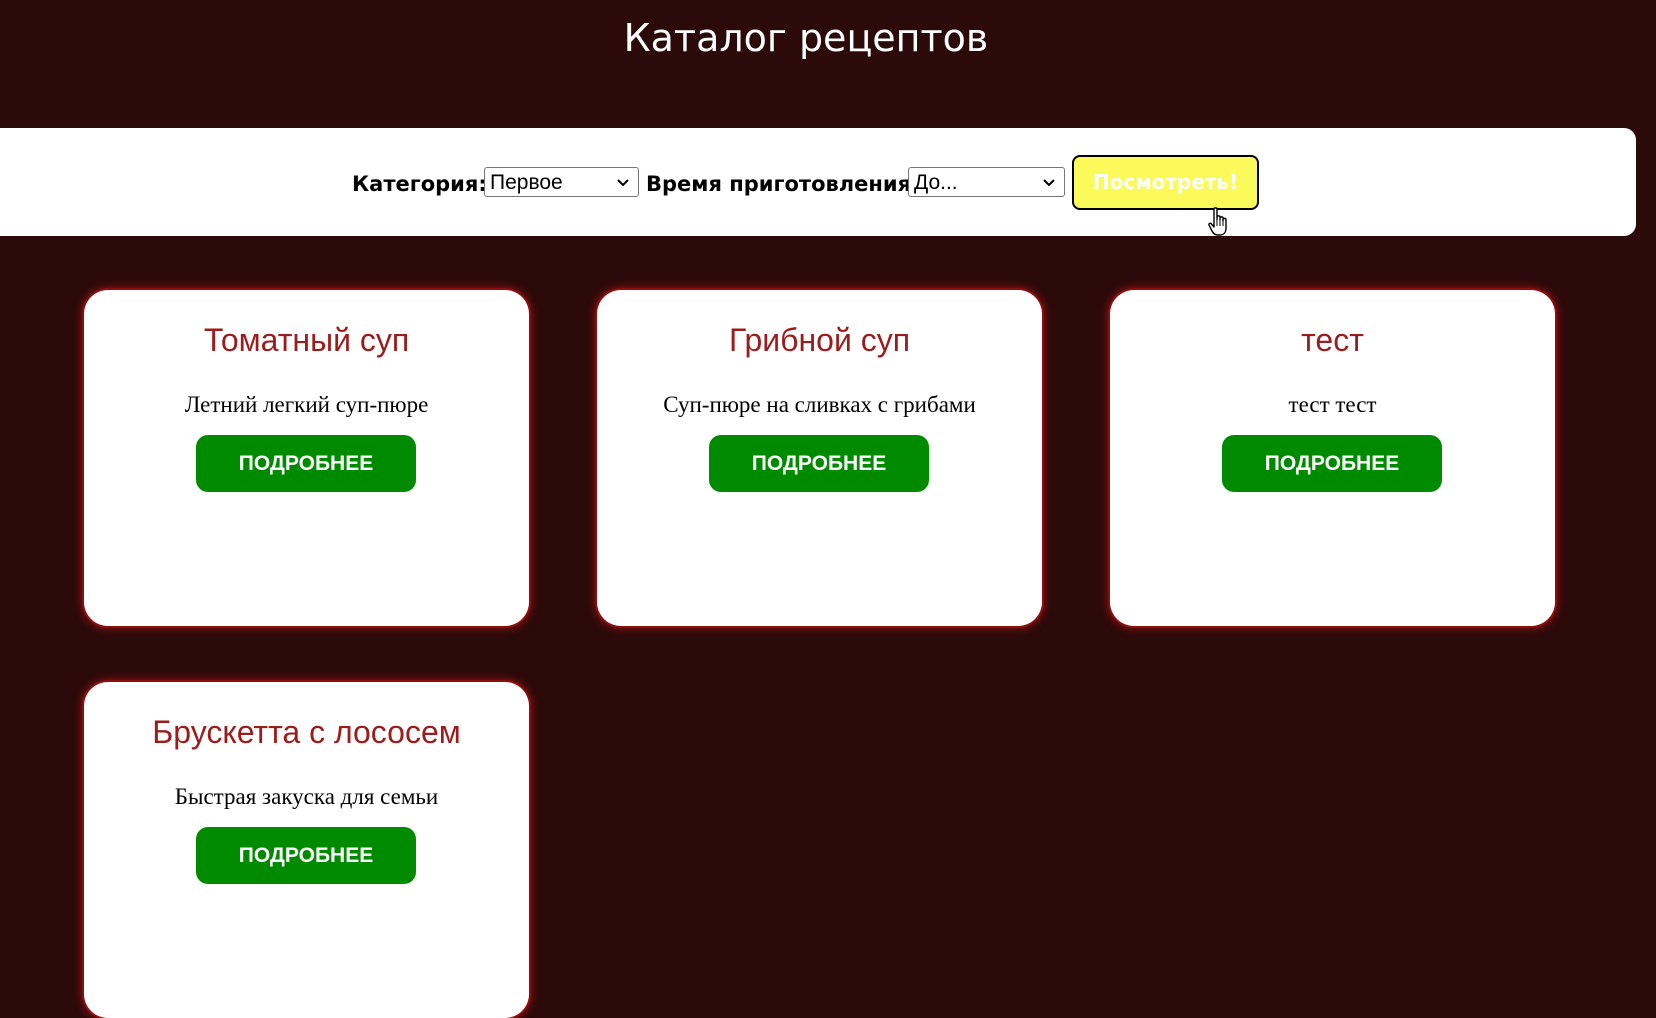 This screenshot has height=1018, width=1656. What do you see at coordinates (306, 404) in the screenshot?
I see `recipe-description: Летний легкий суп-пюре` at bounding box center [306, 404].